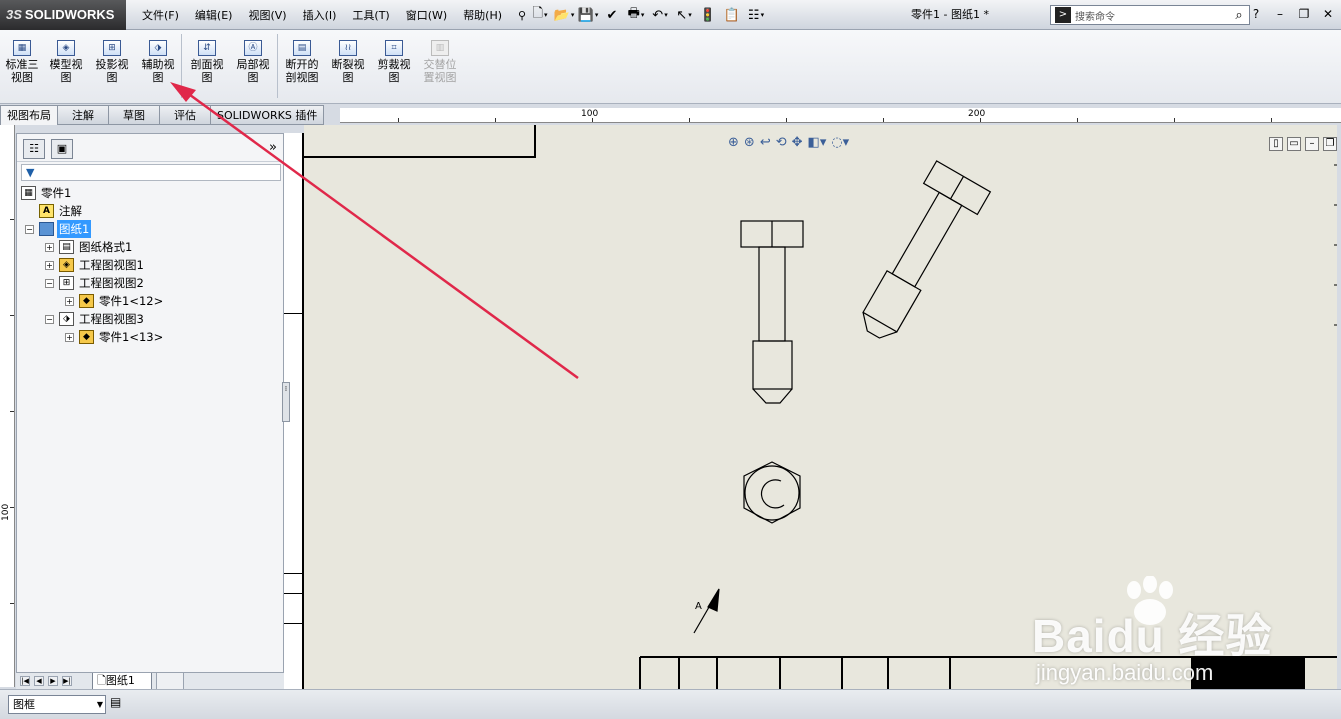 The height and width of the screenshot is (719, 1341). I want to click on tree-item-annotations: A 注解, so click(151, 211).